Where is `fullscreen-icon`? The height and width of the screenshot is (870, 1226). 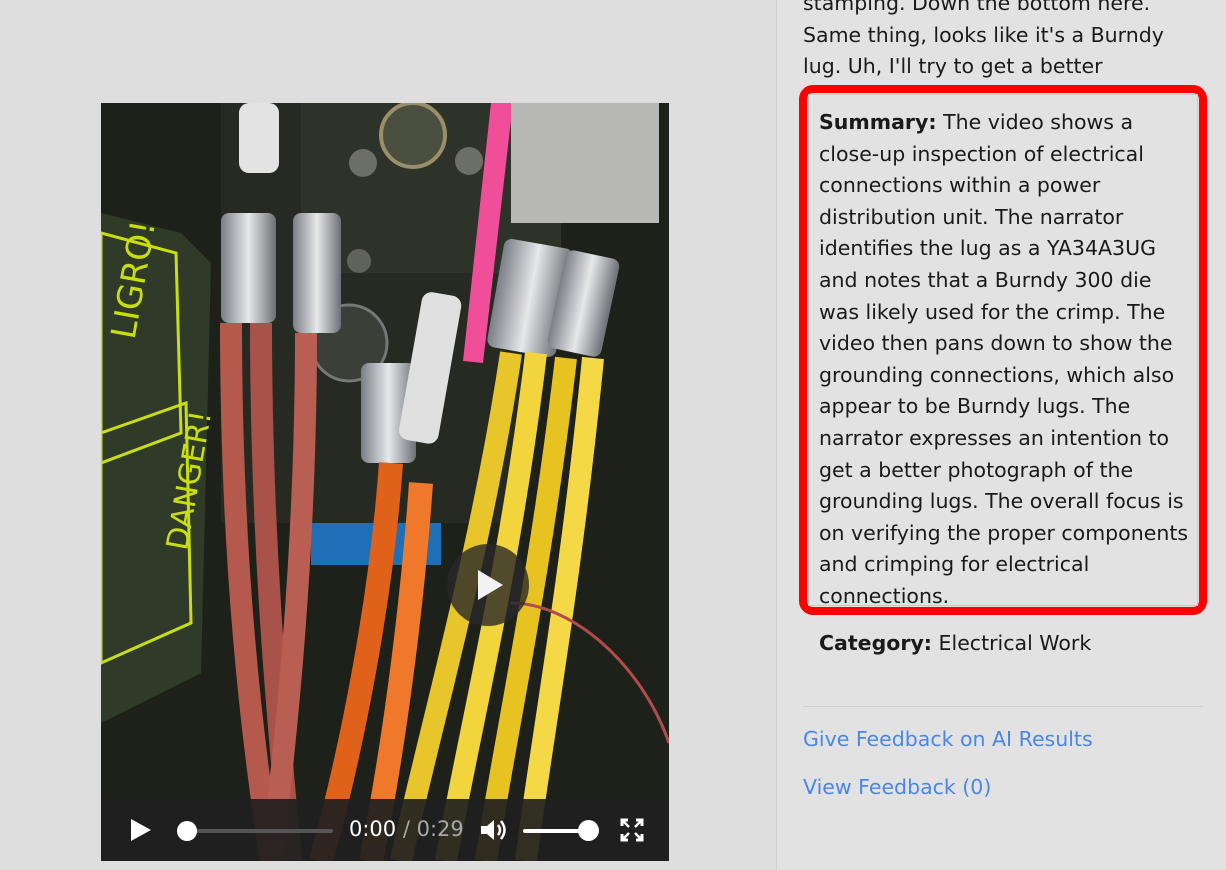
fullscreen-icon is located at coordinates (632, 830).